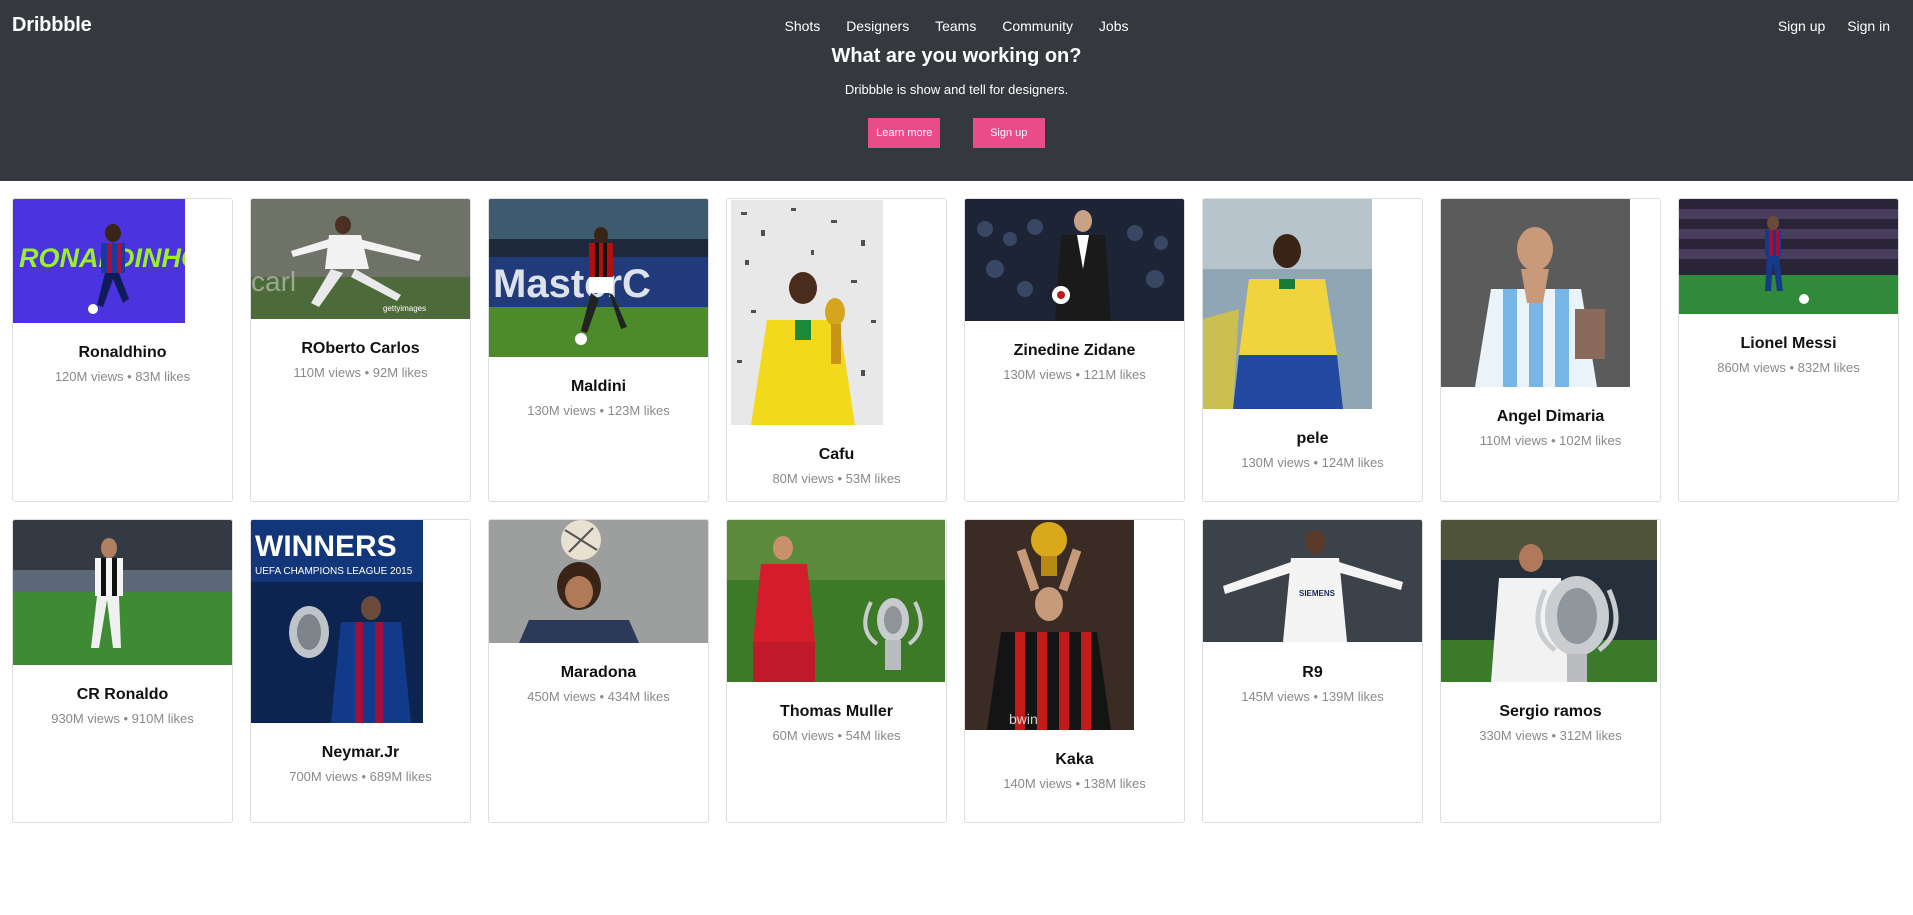 The height and width of the screenshot is (915, 1913). I want to click on shot-card-cafu: Cafu 80M views • 53M likes, so click(836, 350).